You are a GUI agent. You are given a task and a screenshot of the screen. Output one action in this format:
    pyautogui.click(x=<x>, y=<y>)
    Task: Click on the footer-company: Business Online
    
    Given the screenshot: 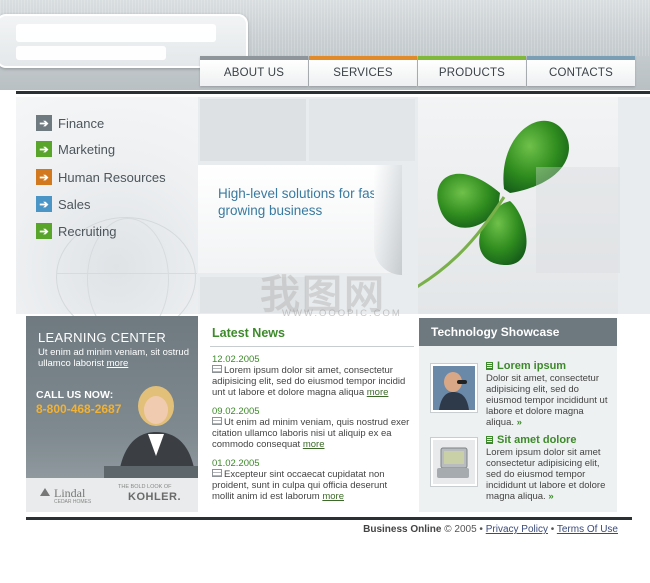 What is the action you would take?
    pyautogui.click(x=402, y=529)
    